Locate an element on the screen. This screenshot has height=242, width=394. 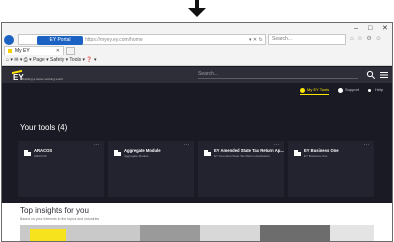
url-text: https://myey.ey.com/home is located at coordinates (114, 40).